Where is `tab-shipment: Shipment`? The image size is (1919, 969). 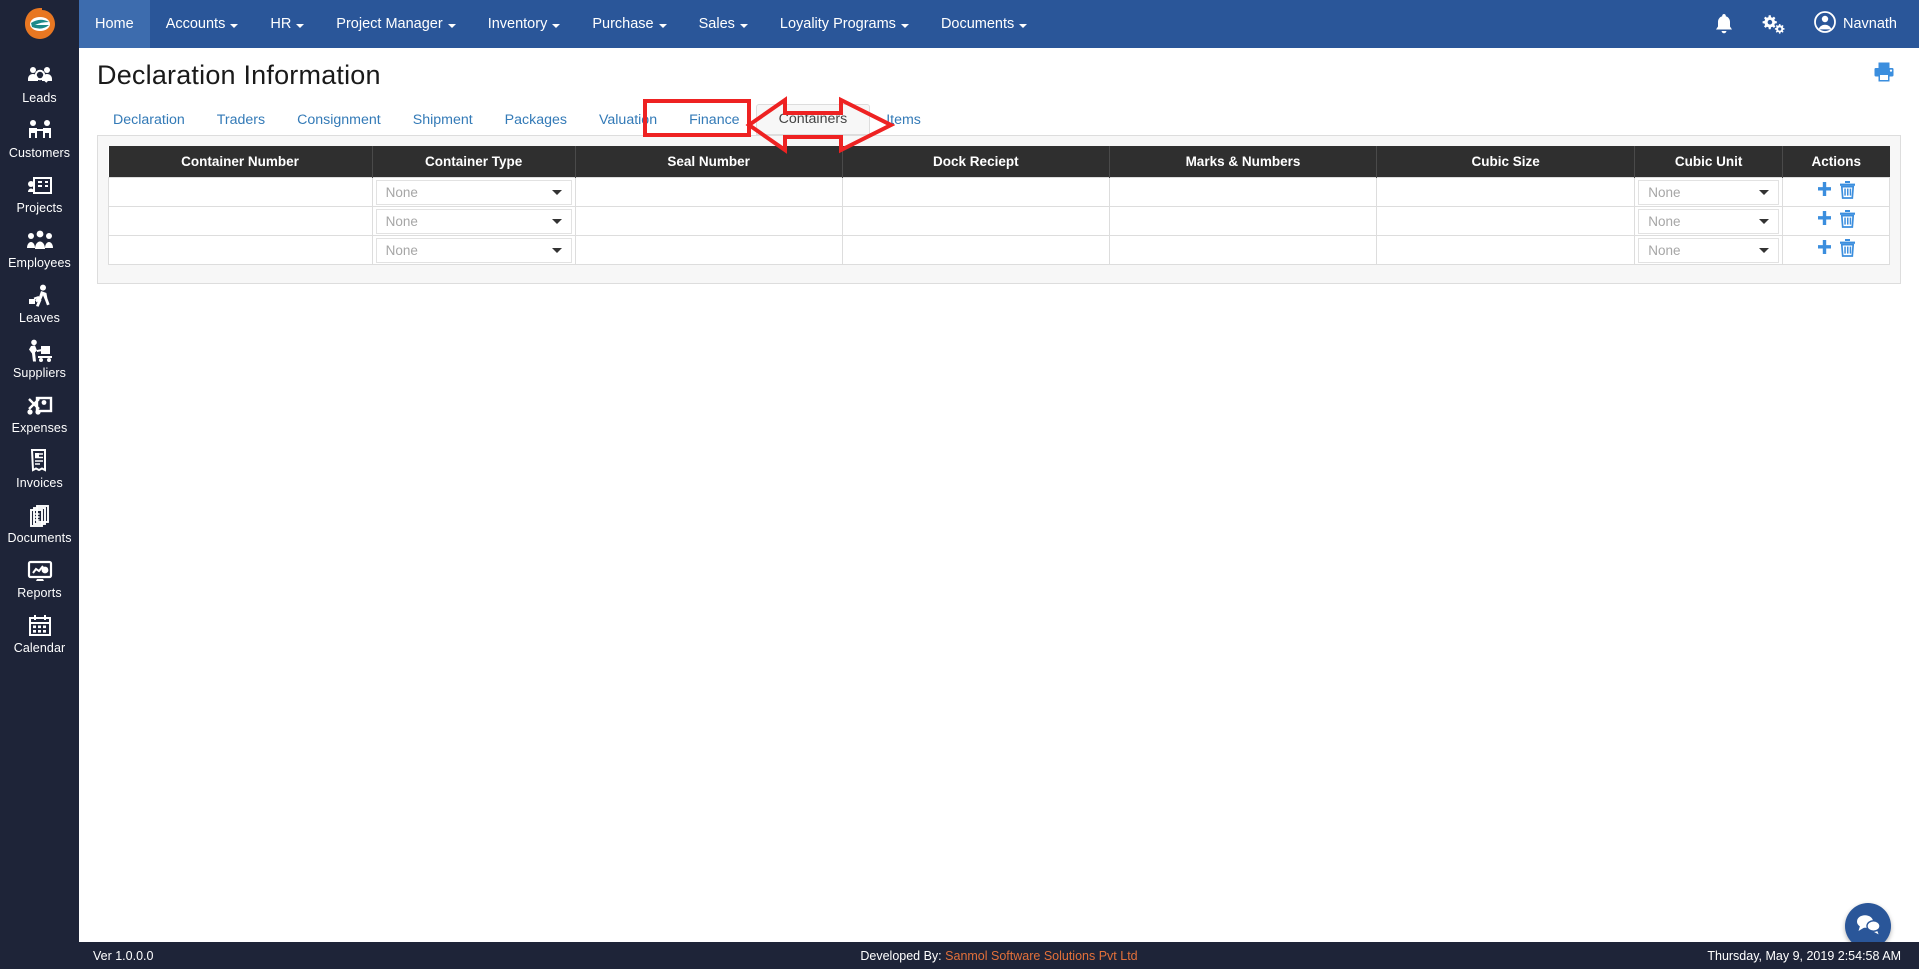 tab-shipment: Shipment is located at coordinates (443, 120).